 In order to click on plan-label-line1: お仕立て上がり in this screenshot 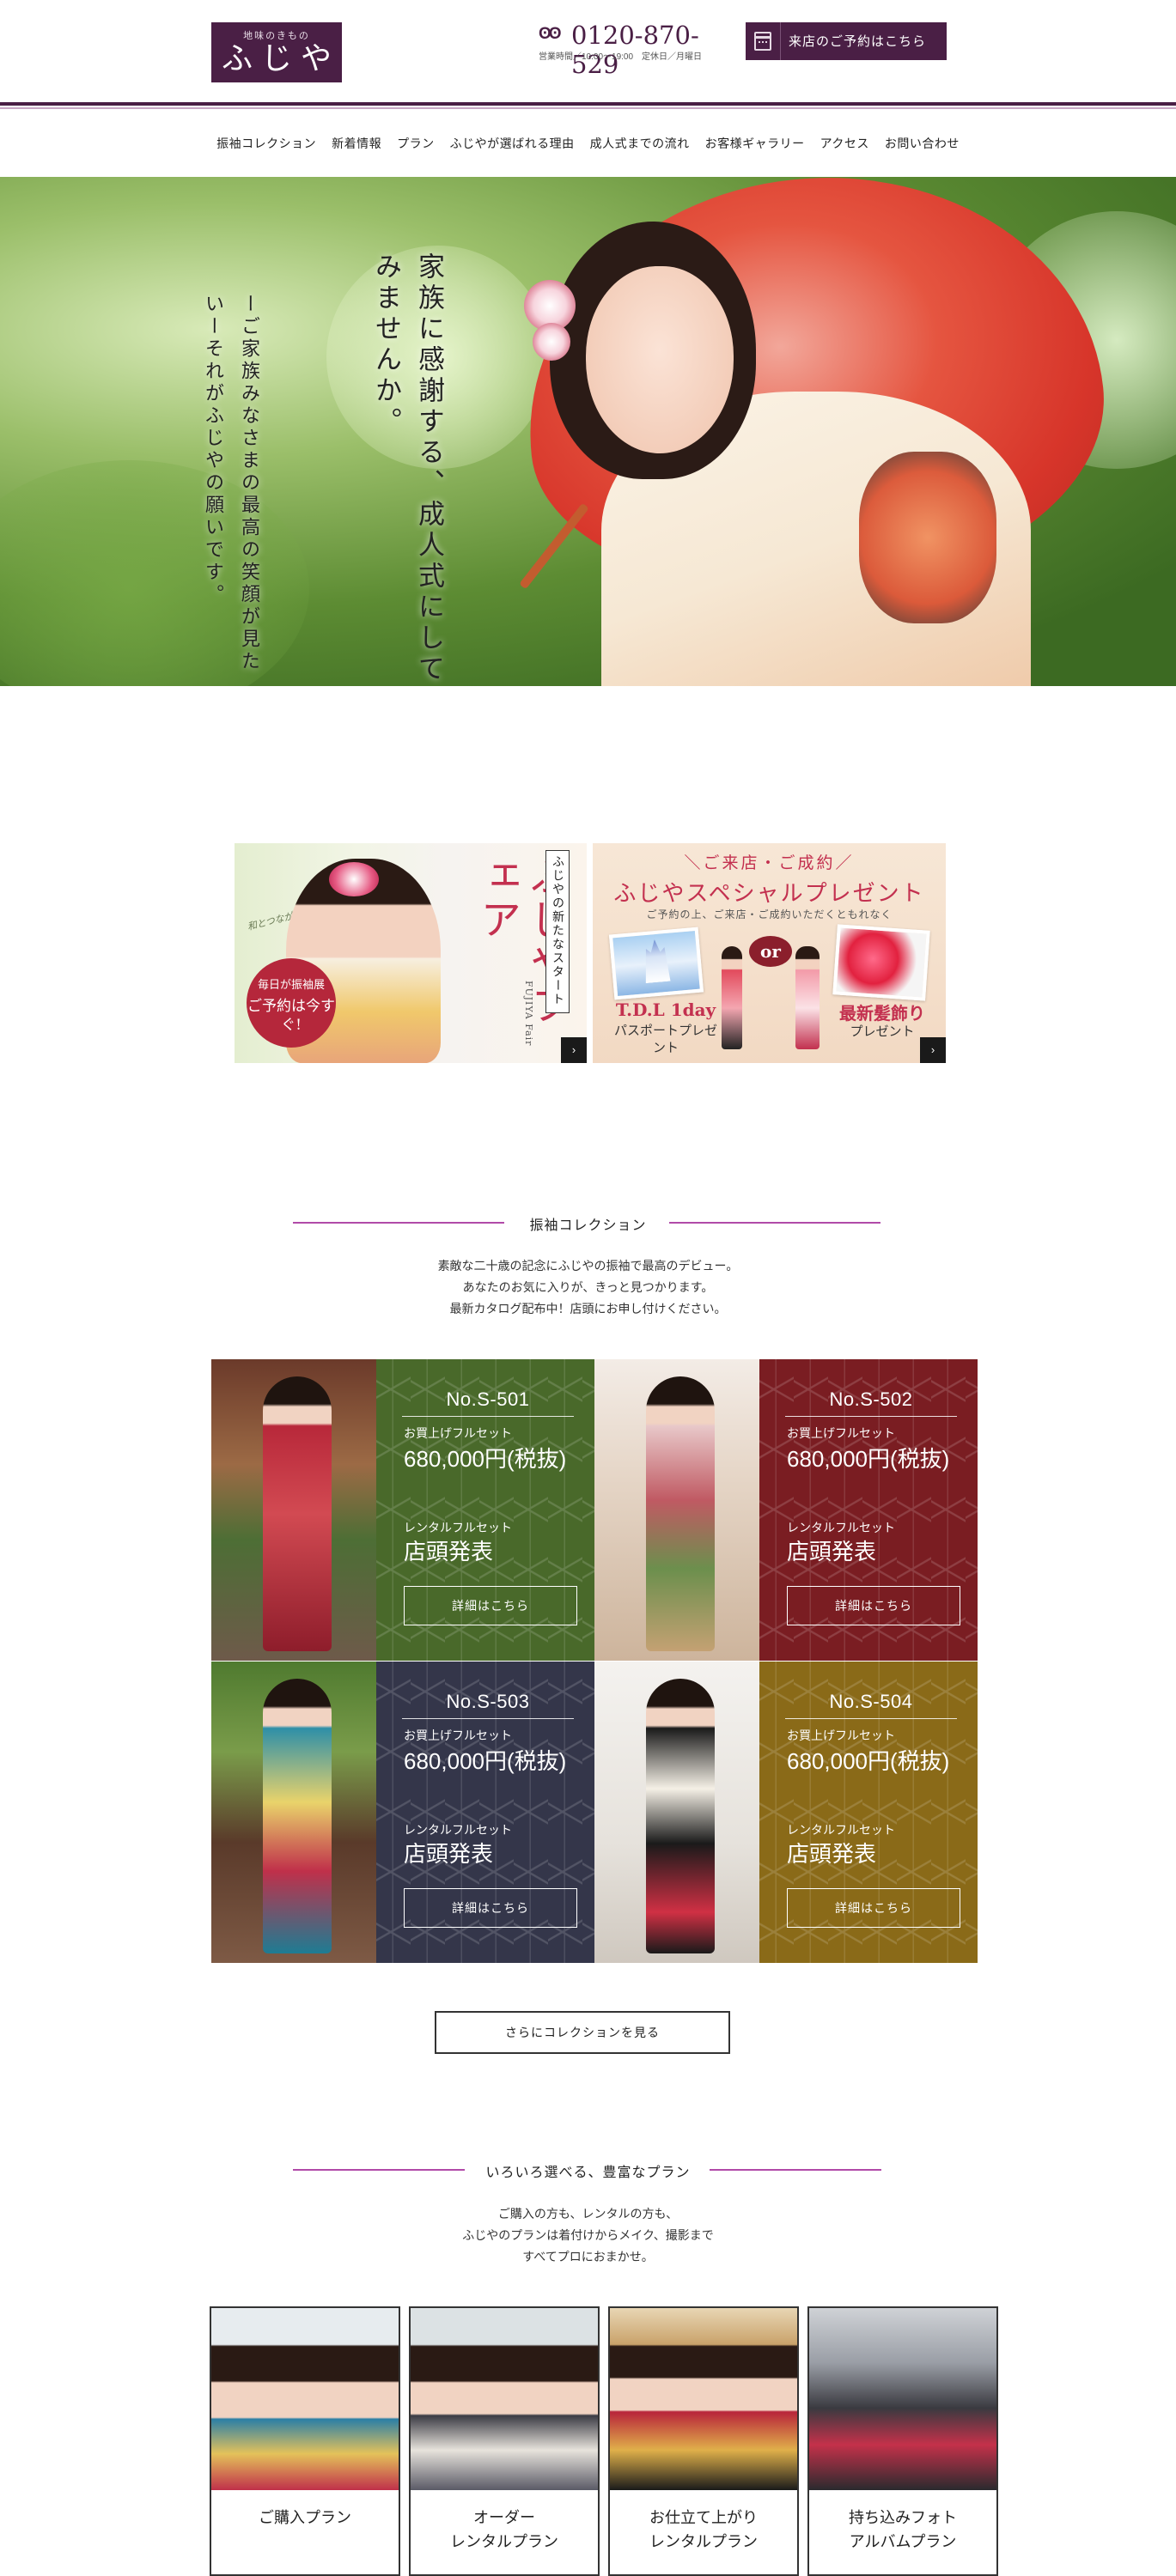, I will do `click(703, 2517)`.